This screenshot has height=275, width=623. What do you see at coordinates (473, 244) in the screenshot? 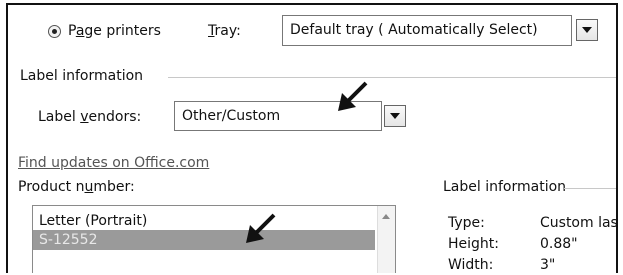
I see `details-height-key: Height:` at bounding box center [473, 244].